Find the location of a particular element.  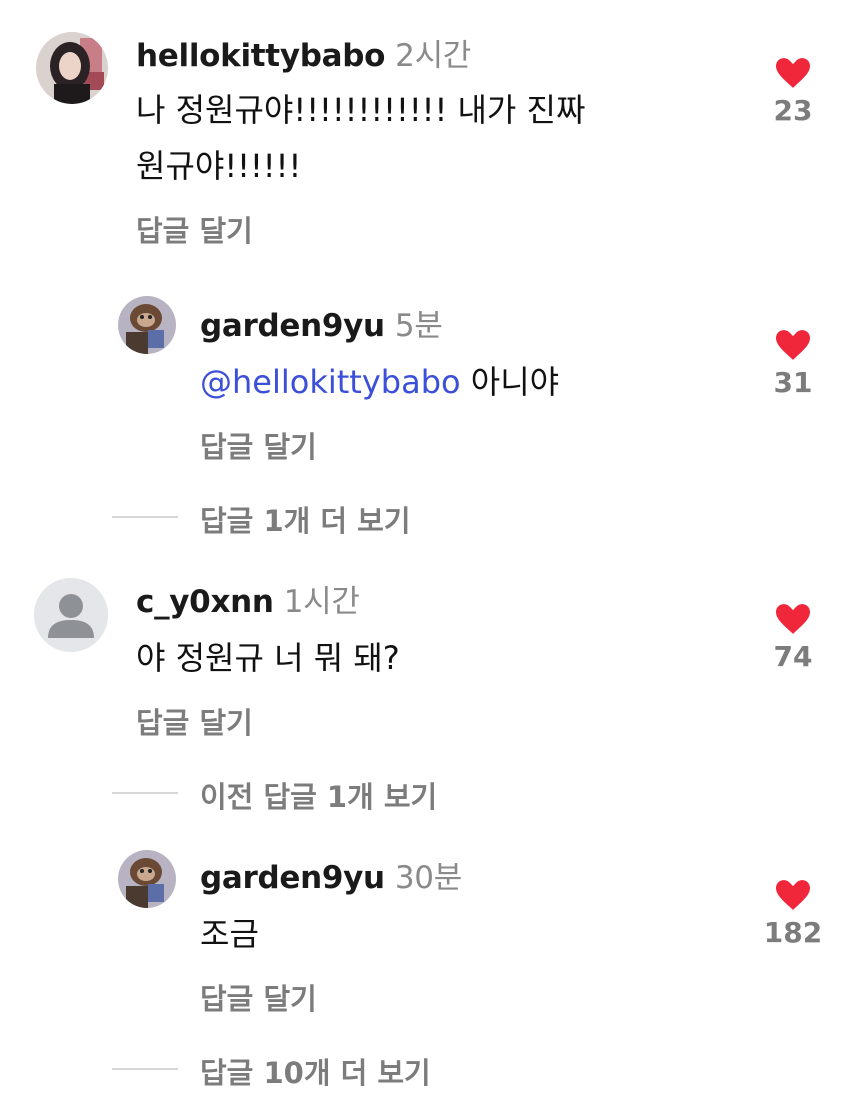

comment-time: 2시간 is located at coordinates (433, 56).